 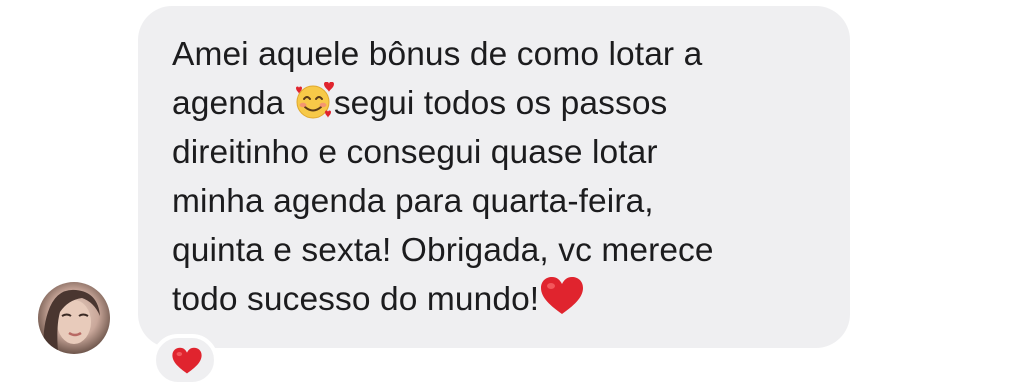 What do you see at coordinates (415, 152) in the screenshot?
I see `message-line: direitinho e consegui quase lotar` at bounding box center [415, 152].